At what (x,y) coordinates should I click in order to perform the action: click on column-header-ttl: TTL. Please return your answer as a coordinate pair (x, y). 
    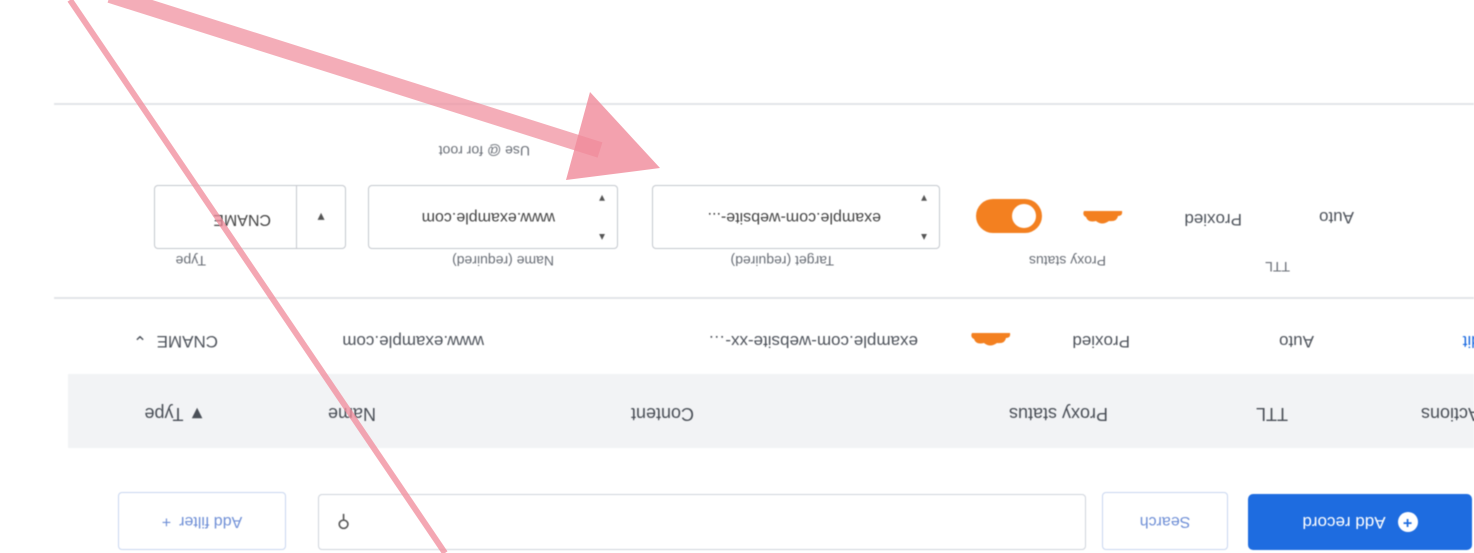
    Looking at the image, I should click on (1272, 413).